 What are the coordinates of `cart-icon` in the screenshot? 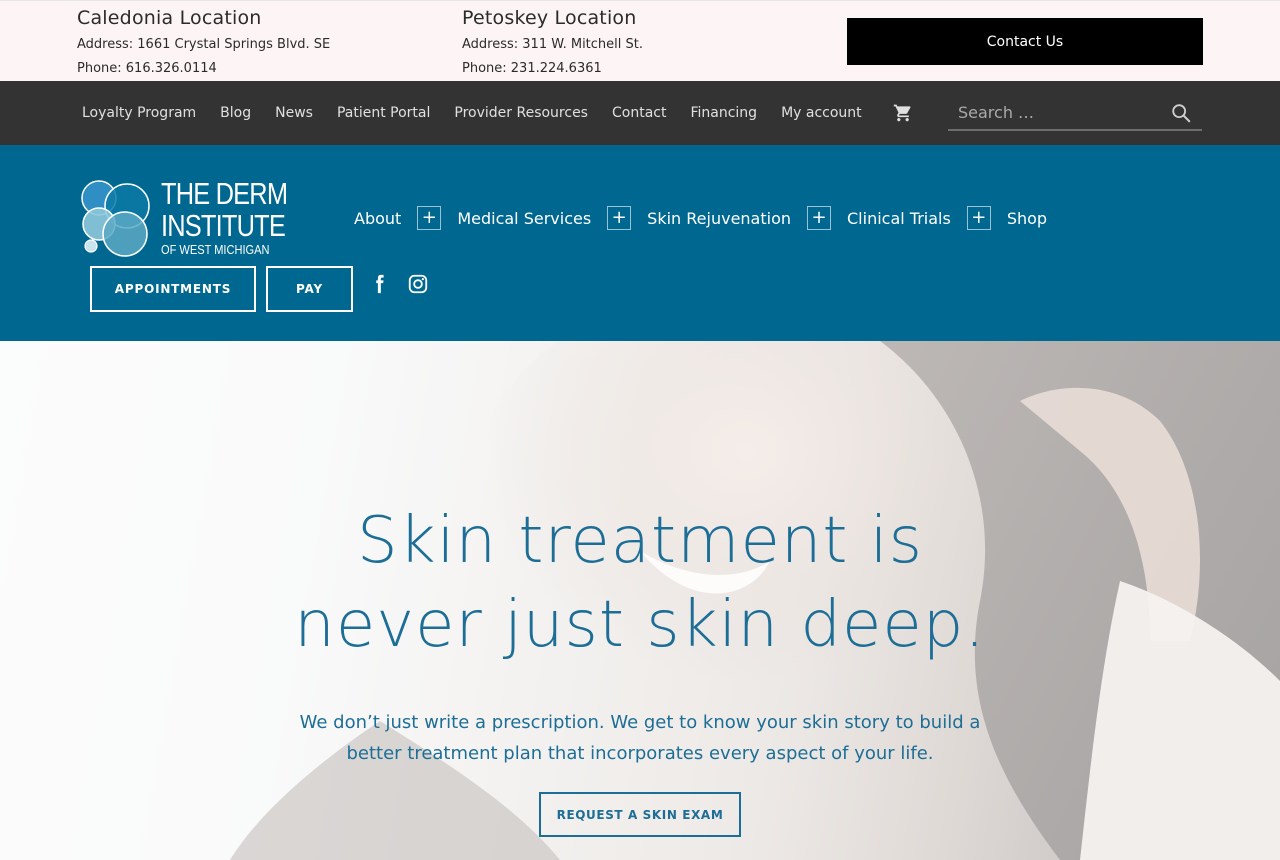 It's located at (903, 113).